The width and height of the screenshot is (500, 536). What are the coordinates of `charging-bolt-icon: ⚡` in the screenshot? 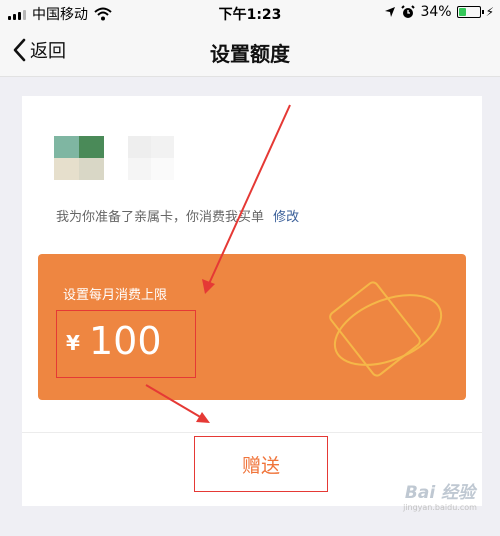 It's located at (489, 12).